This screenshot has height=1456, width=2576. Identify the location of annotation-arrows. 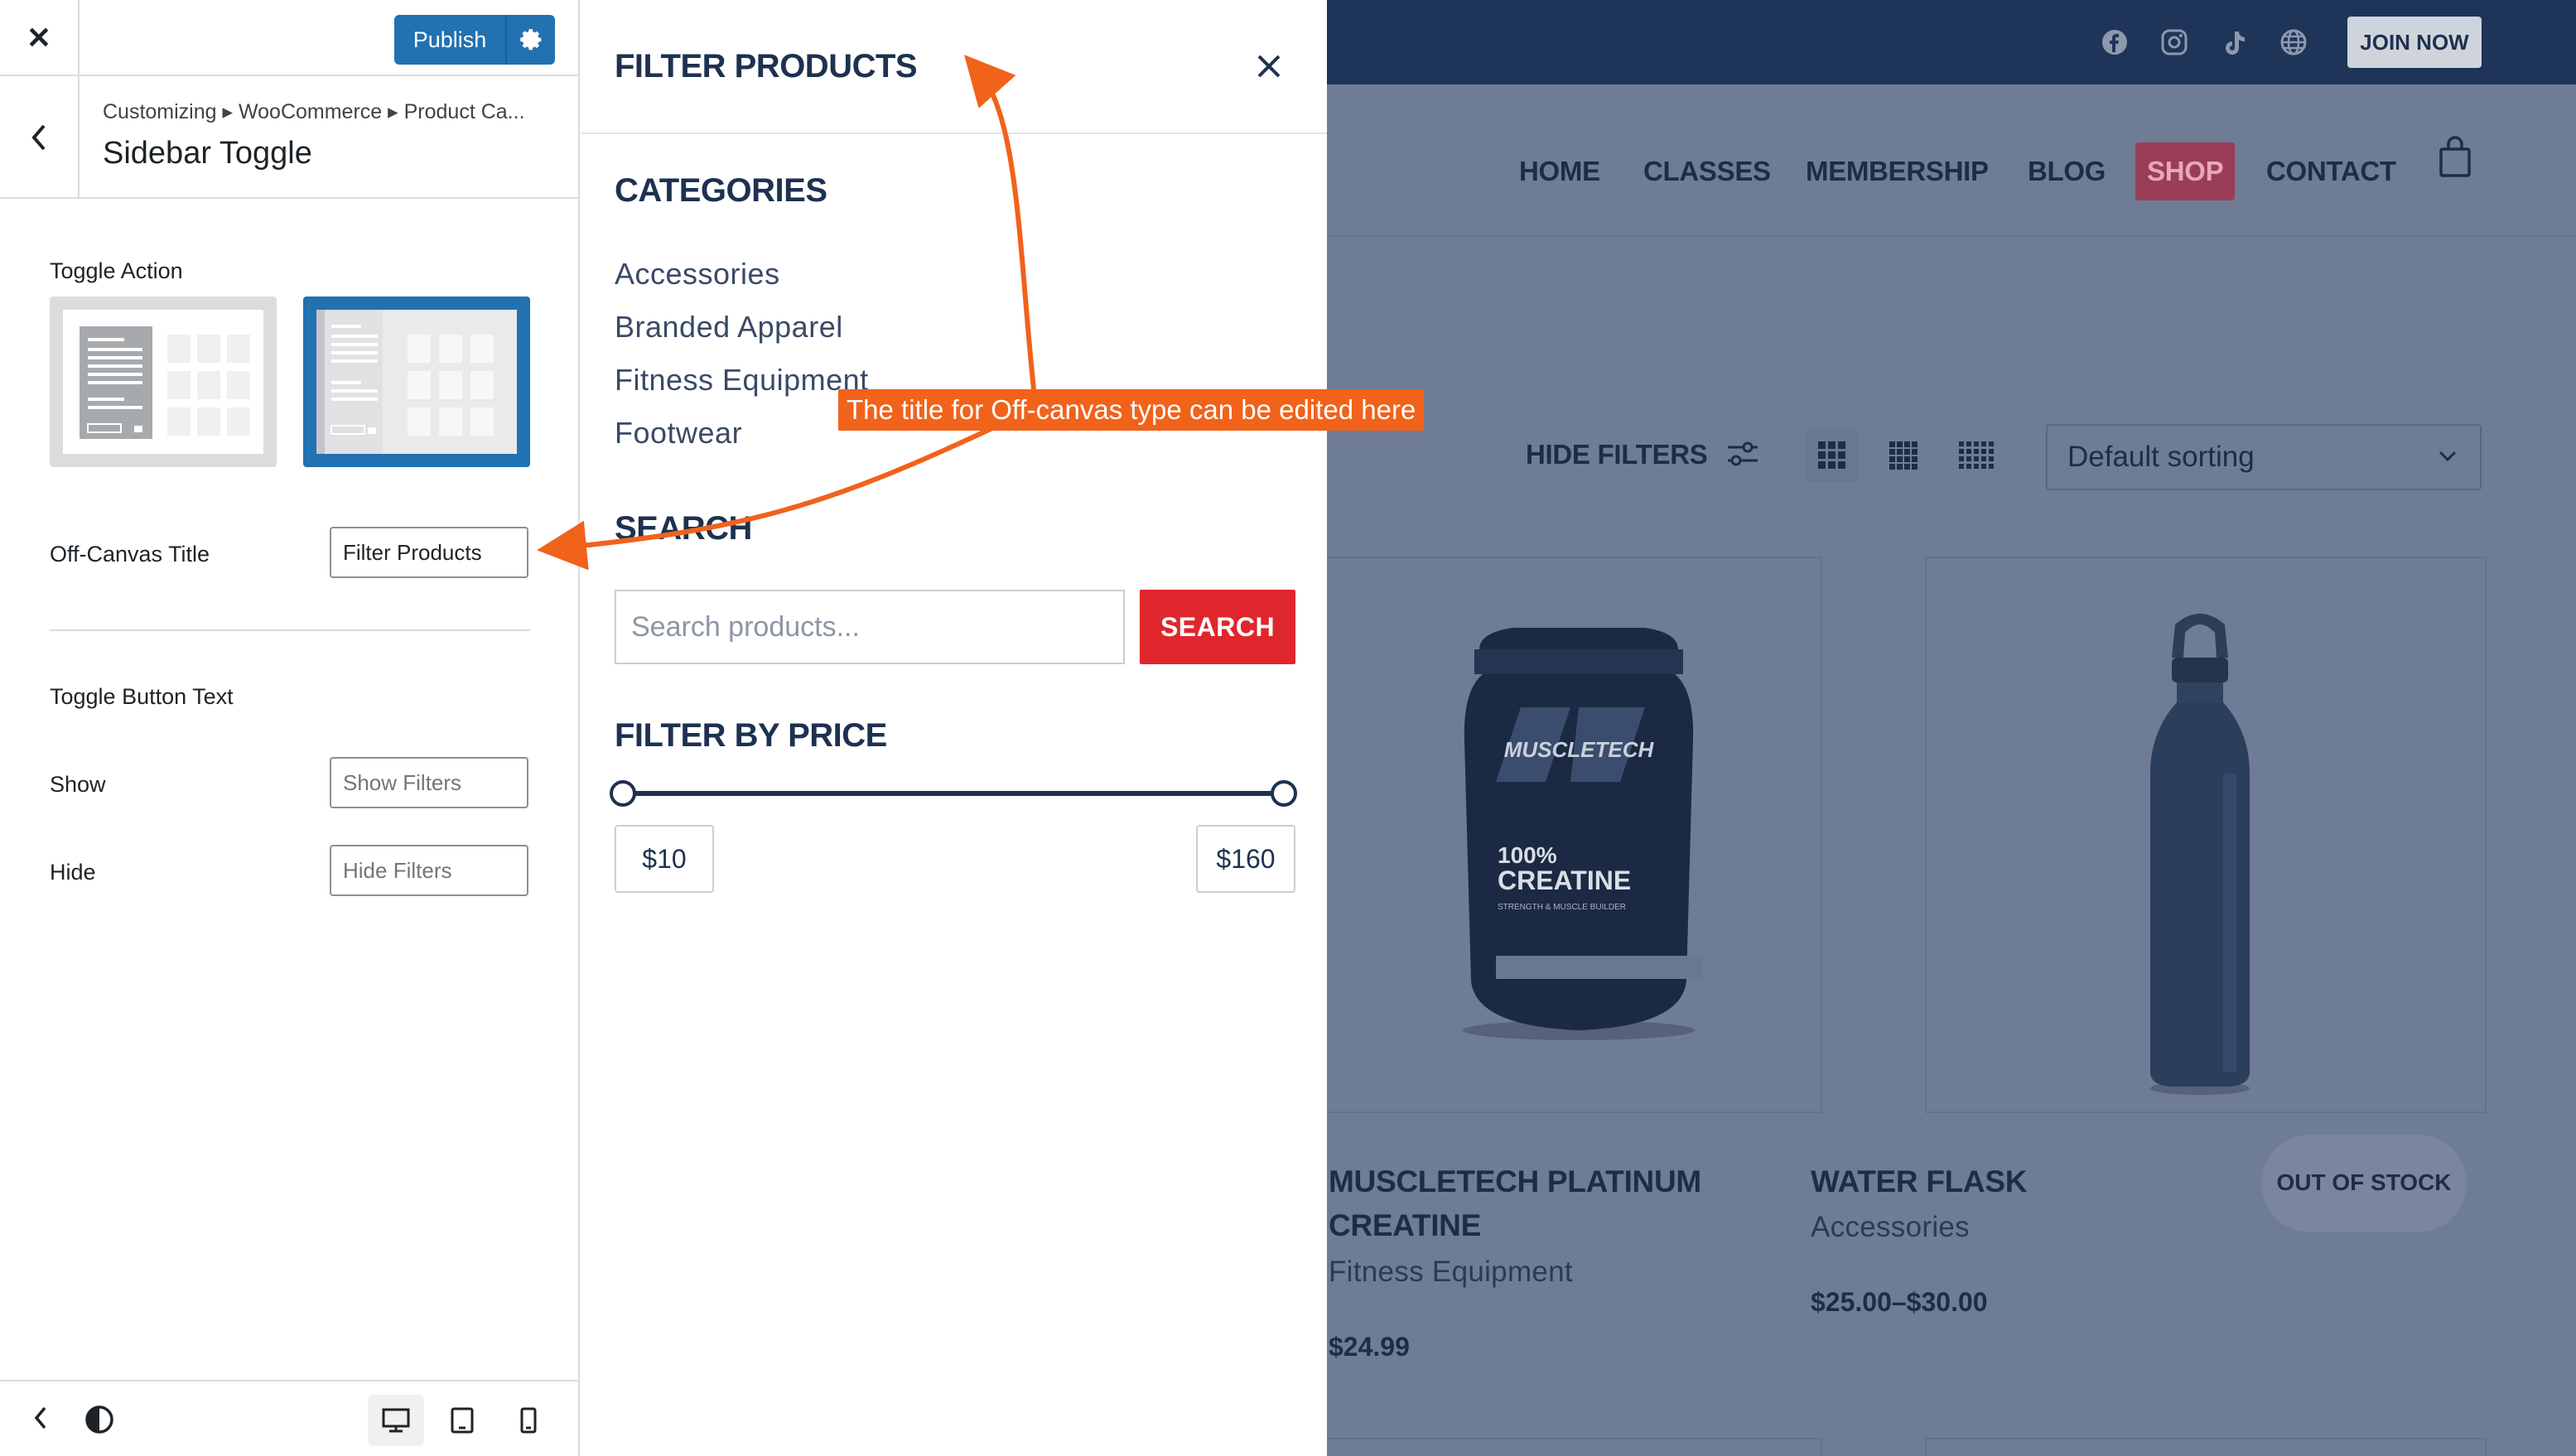
(786, 313).